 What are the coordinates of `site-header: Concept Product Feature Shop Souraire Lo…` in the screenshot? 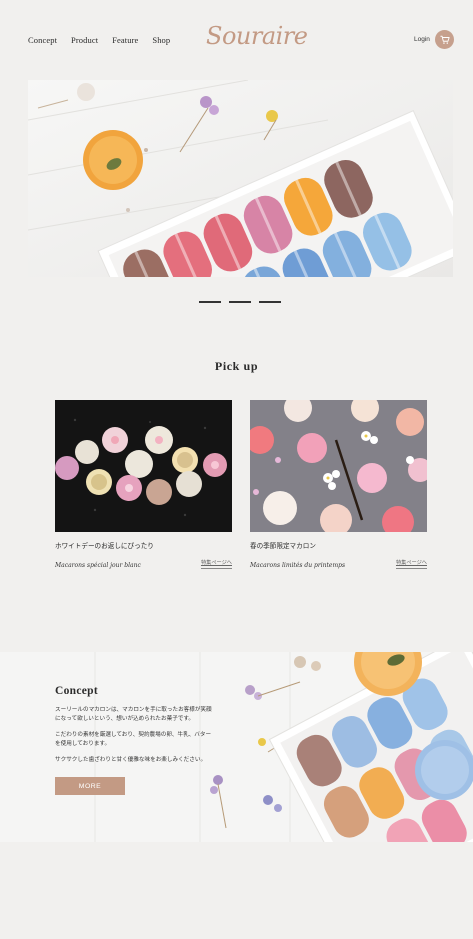 It's located at (236, 40).